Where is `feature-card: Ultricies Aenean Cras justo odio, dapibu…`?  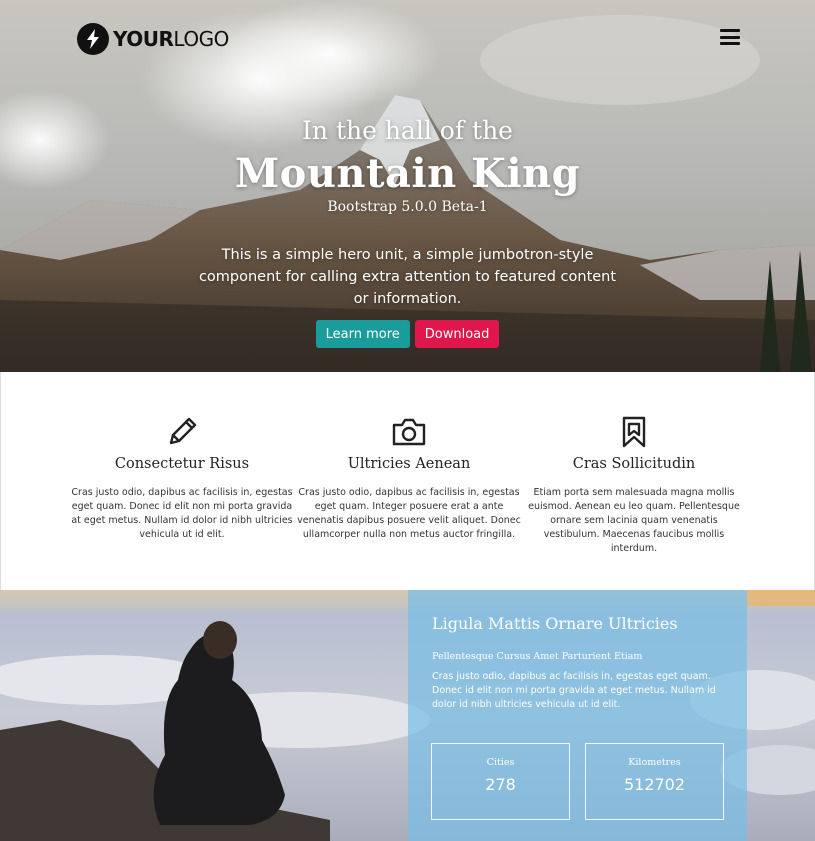 feature-card: Ultricies Aenean Cras justo odio, dapibu… is located at coordinates (409, 478).